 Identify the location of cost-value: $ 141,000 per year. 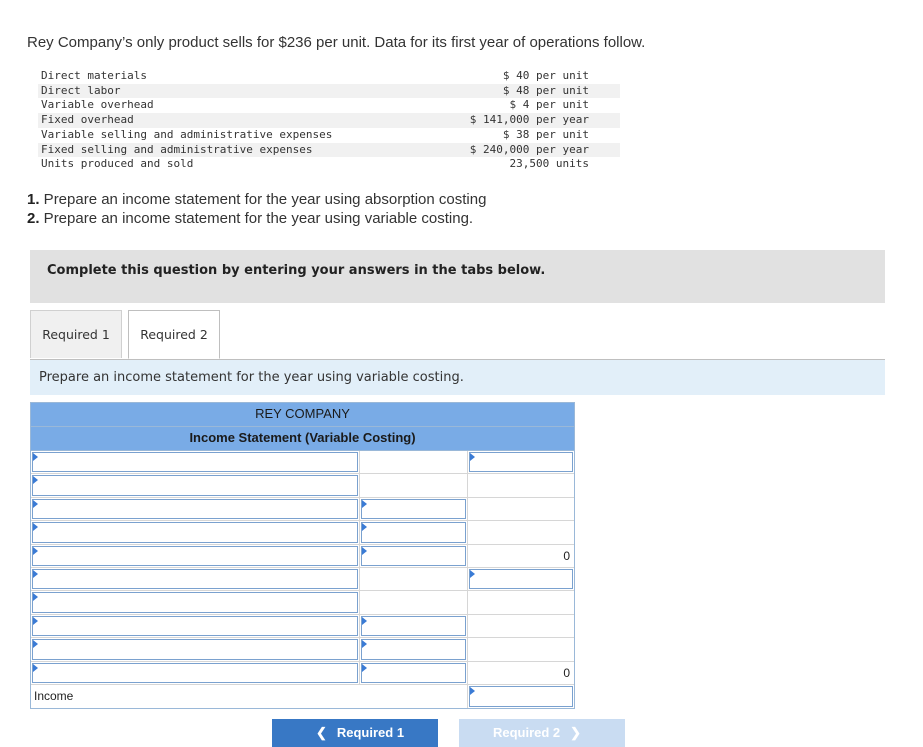
(521, 120).